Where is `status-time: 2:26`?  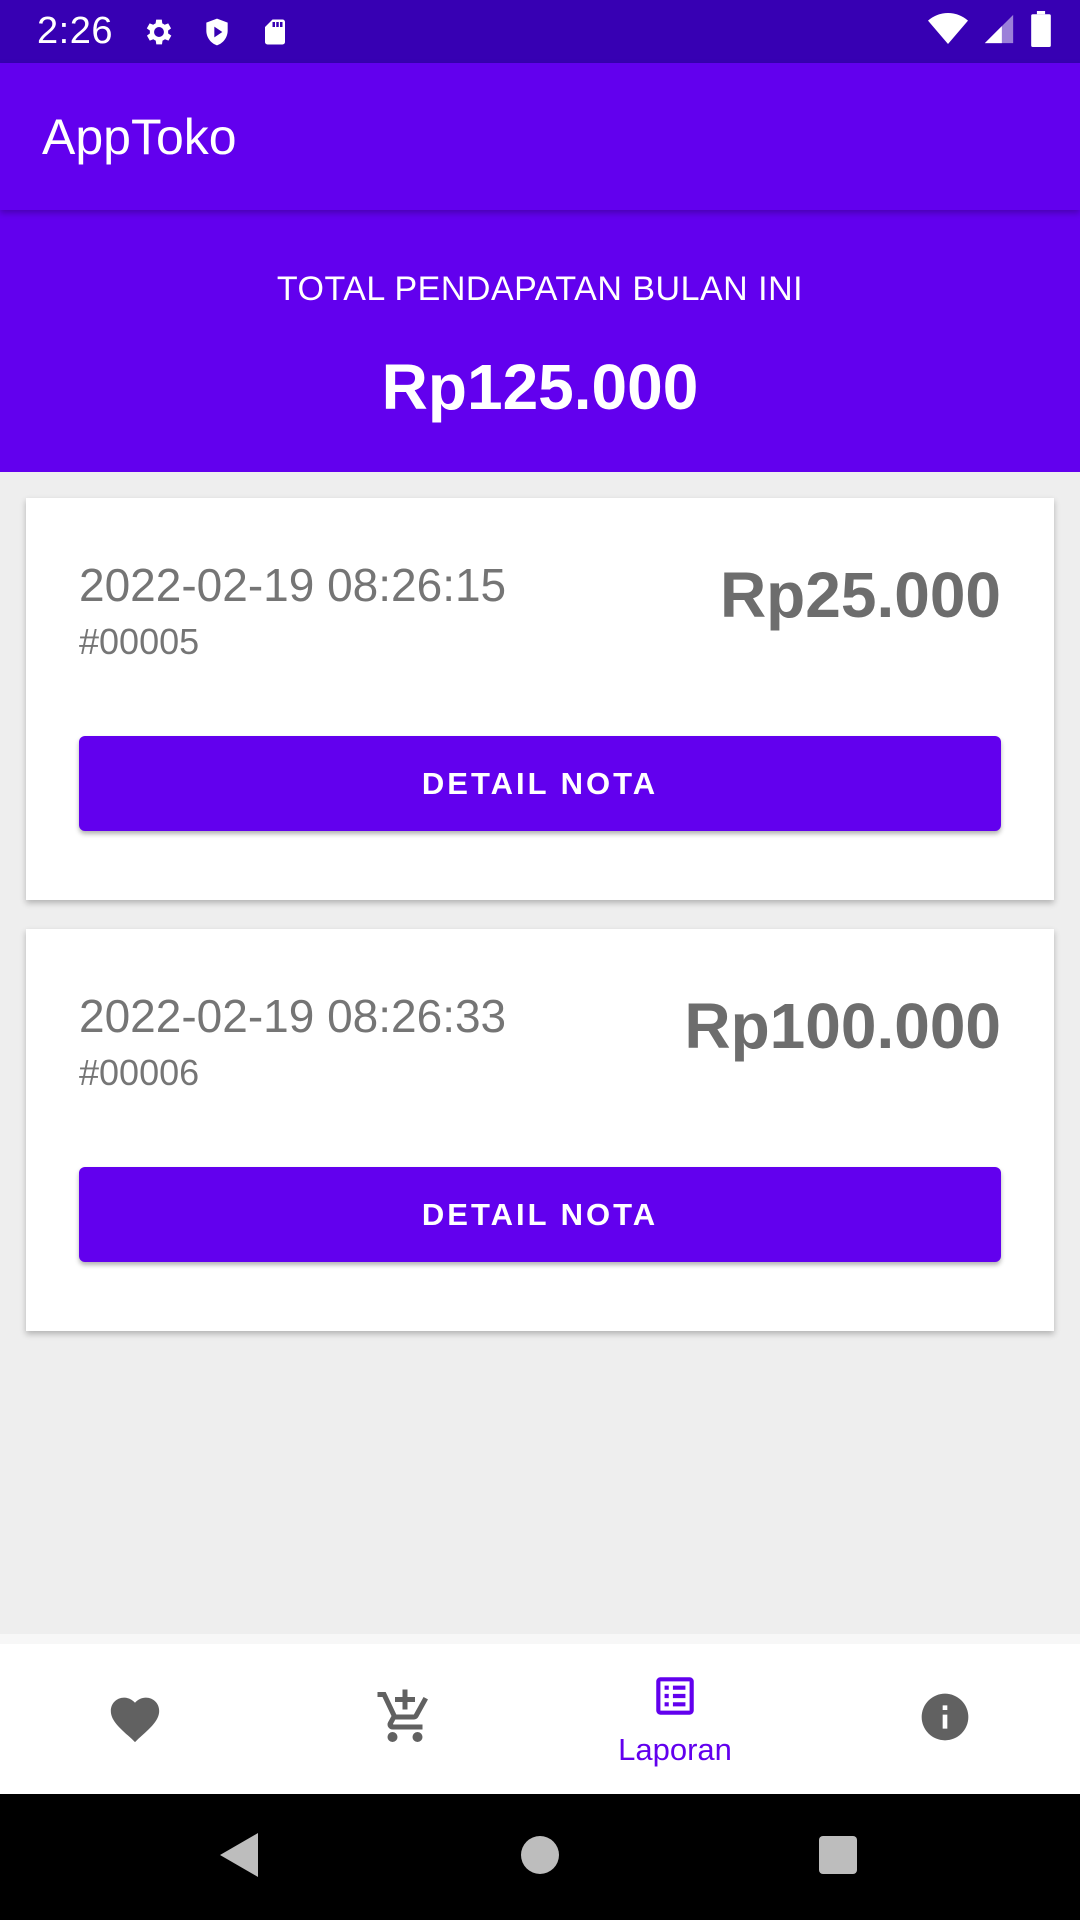
status-time: 2:26 is located at coordinates (75, 31).